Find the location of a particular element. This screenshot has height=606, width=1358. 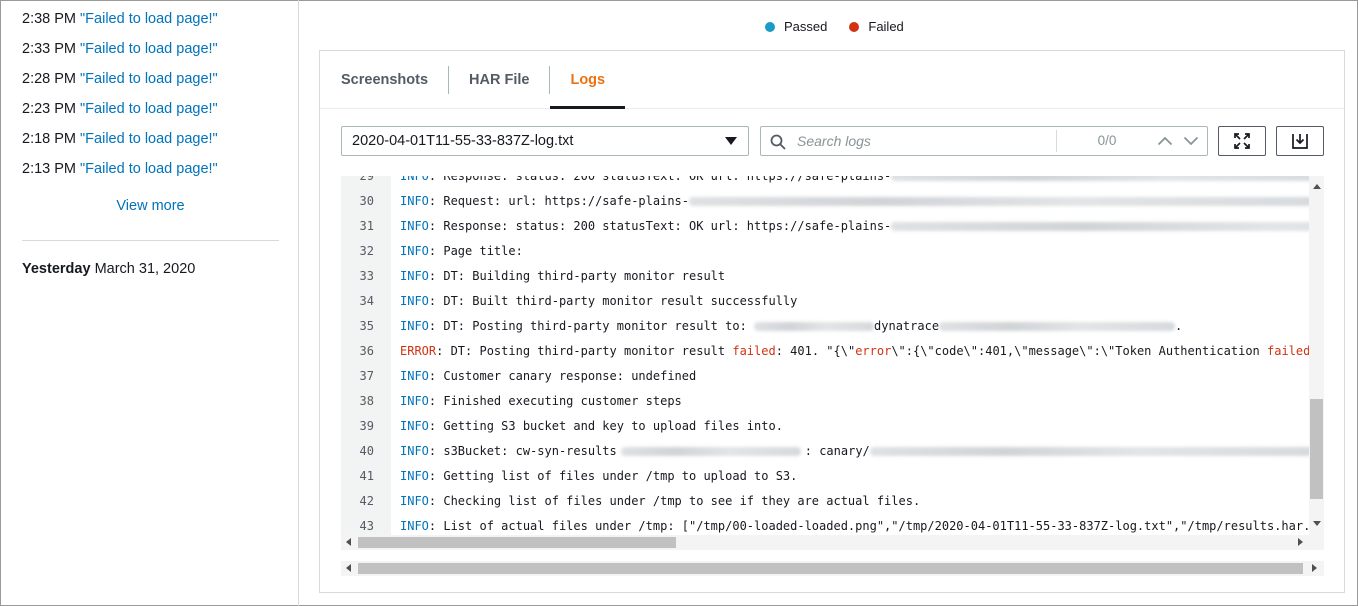

panel-horizontal-scrollbar is located at coordinates (832, 568).